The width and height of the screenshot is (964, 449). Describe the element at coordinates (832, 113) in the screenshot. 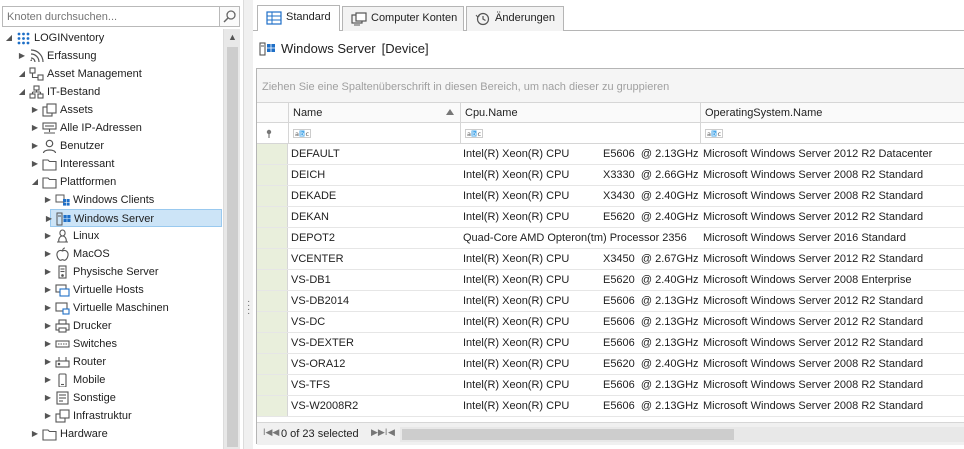

I see `column-header-os: OperatingSystem.Name` at that location.